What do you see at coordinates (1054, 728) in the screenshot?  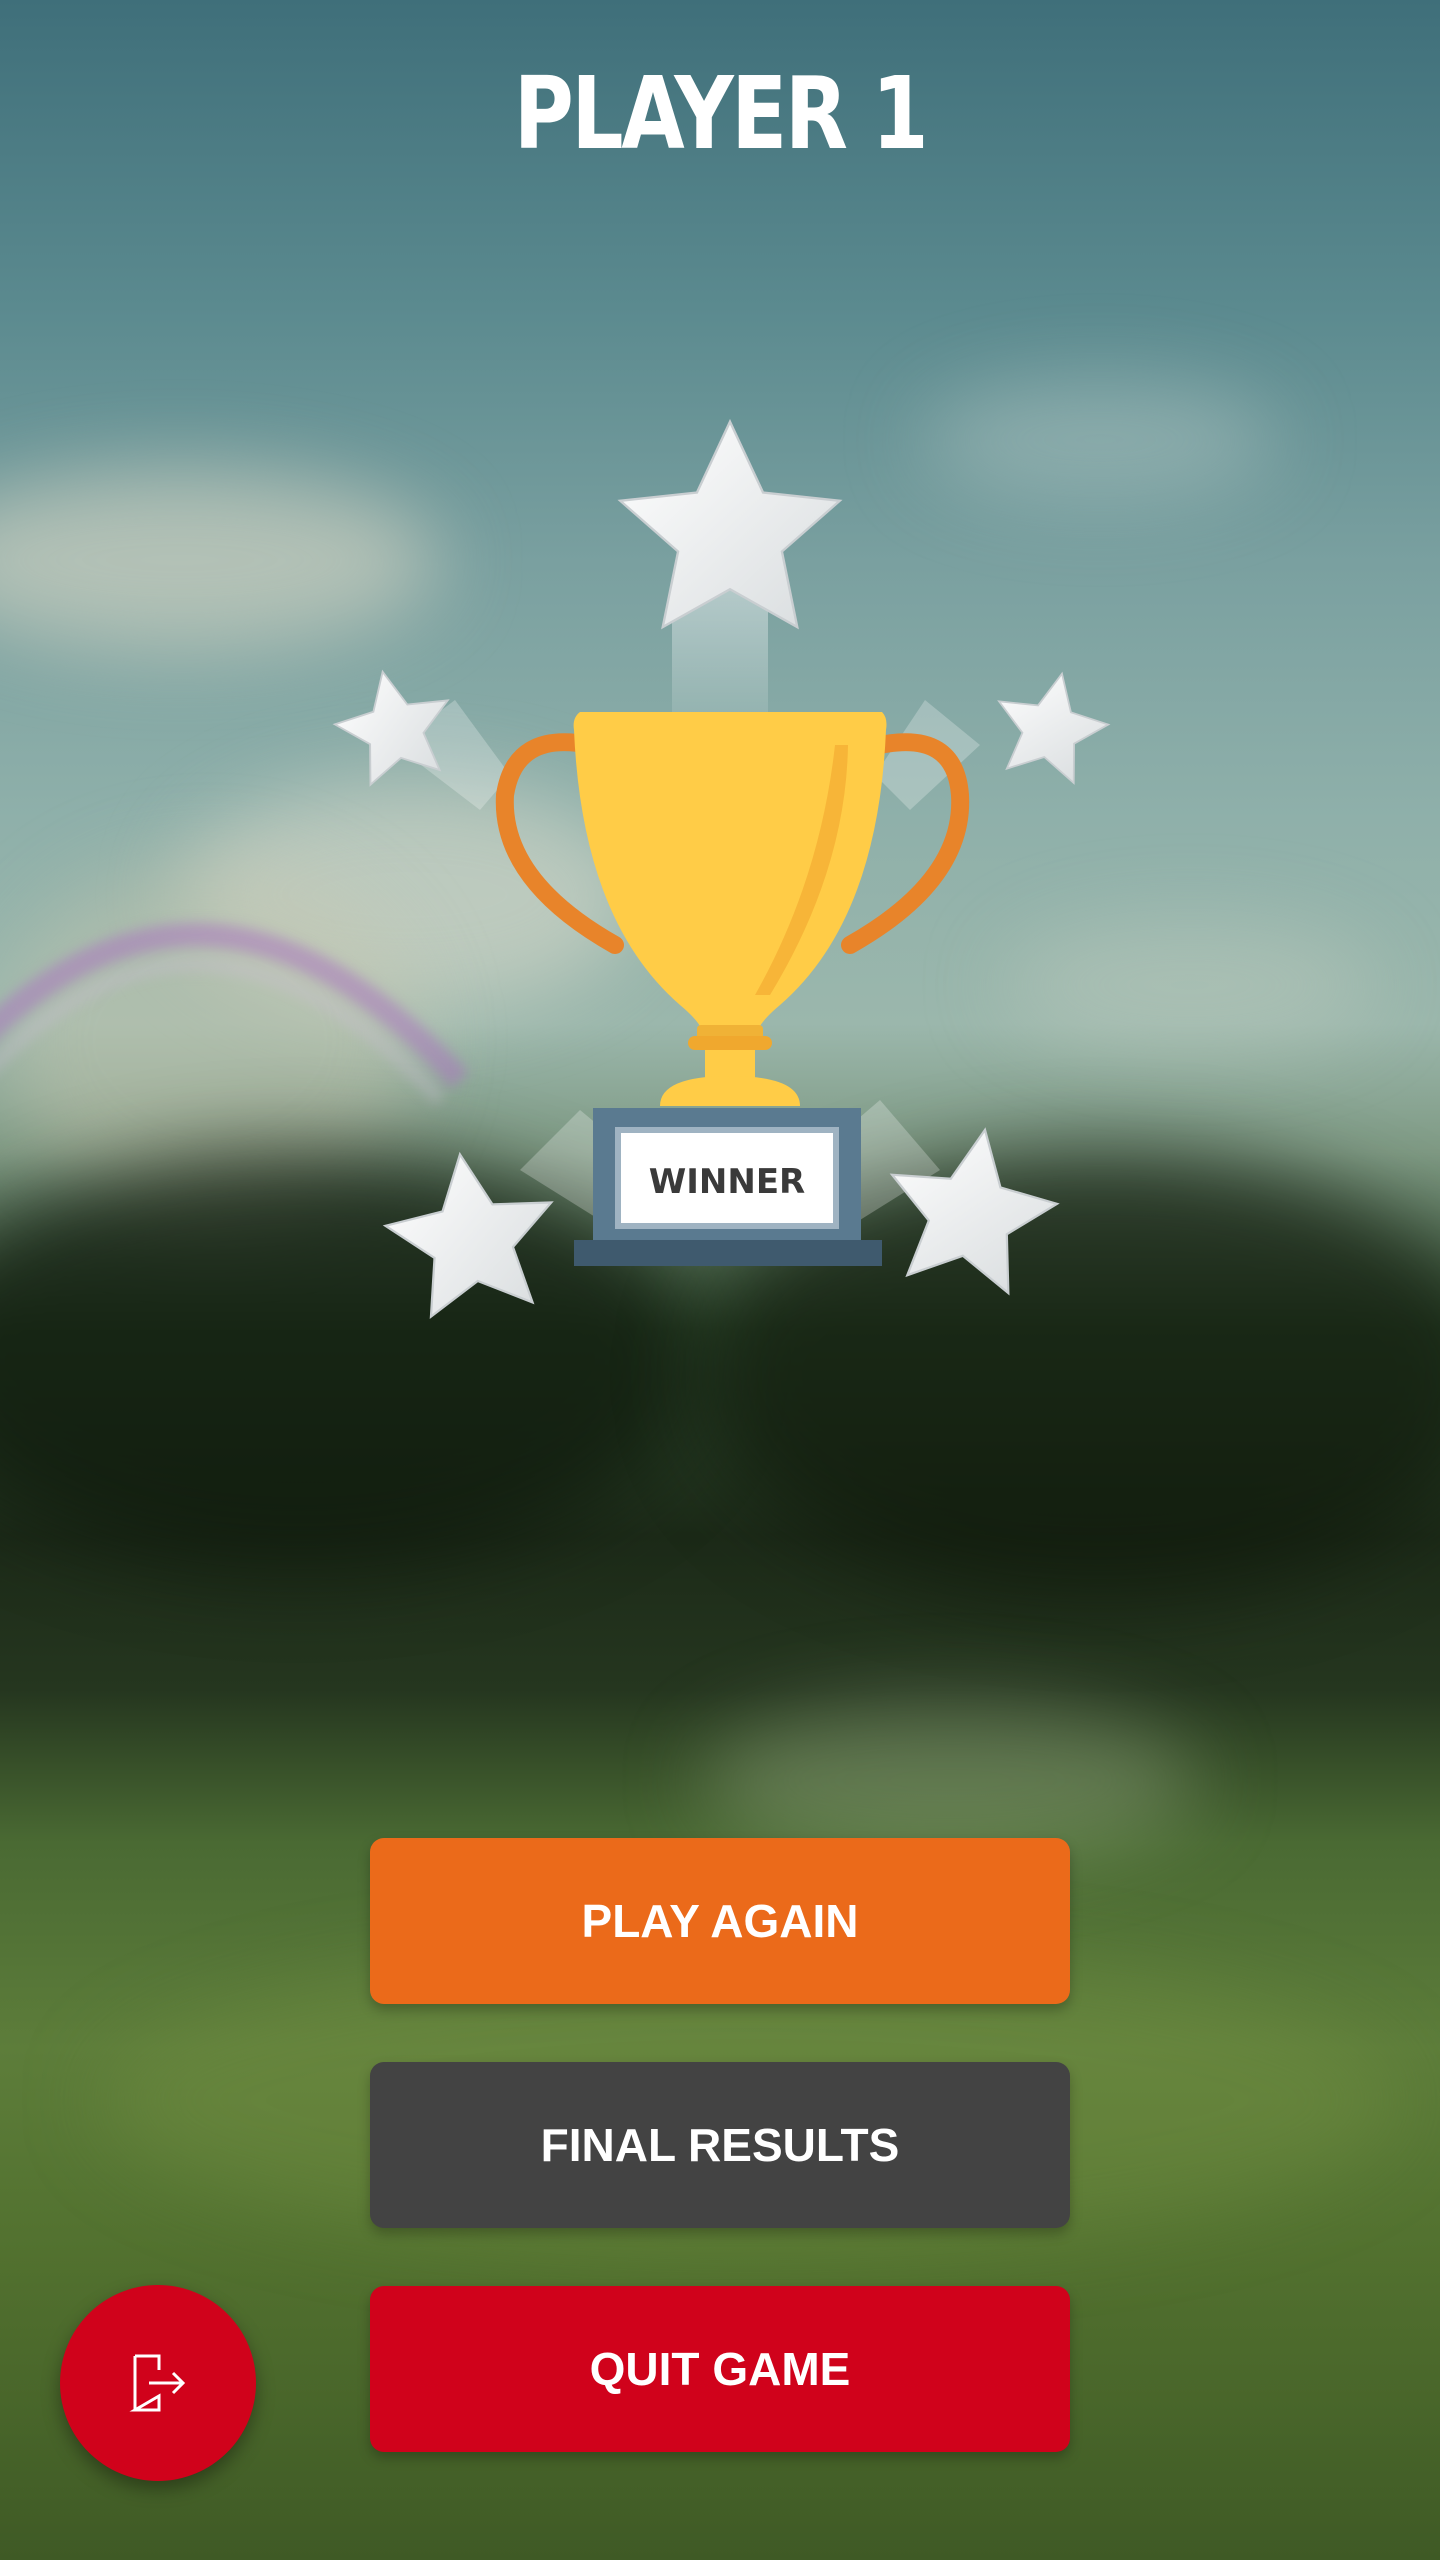 I see `star-icon-right` at bounding box center [1054, 728].